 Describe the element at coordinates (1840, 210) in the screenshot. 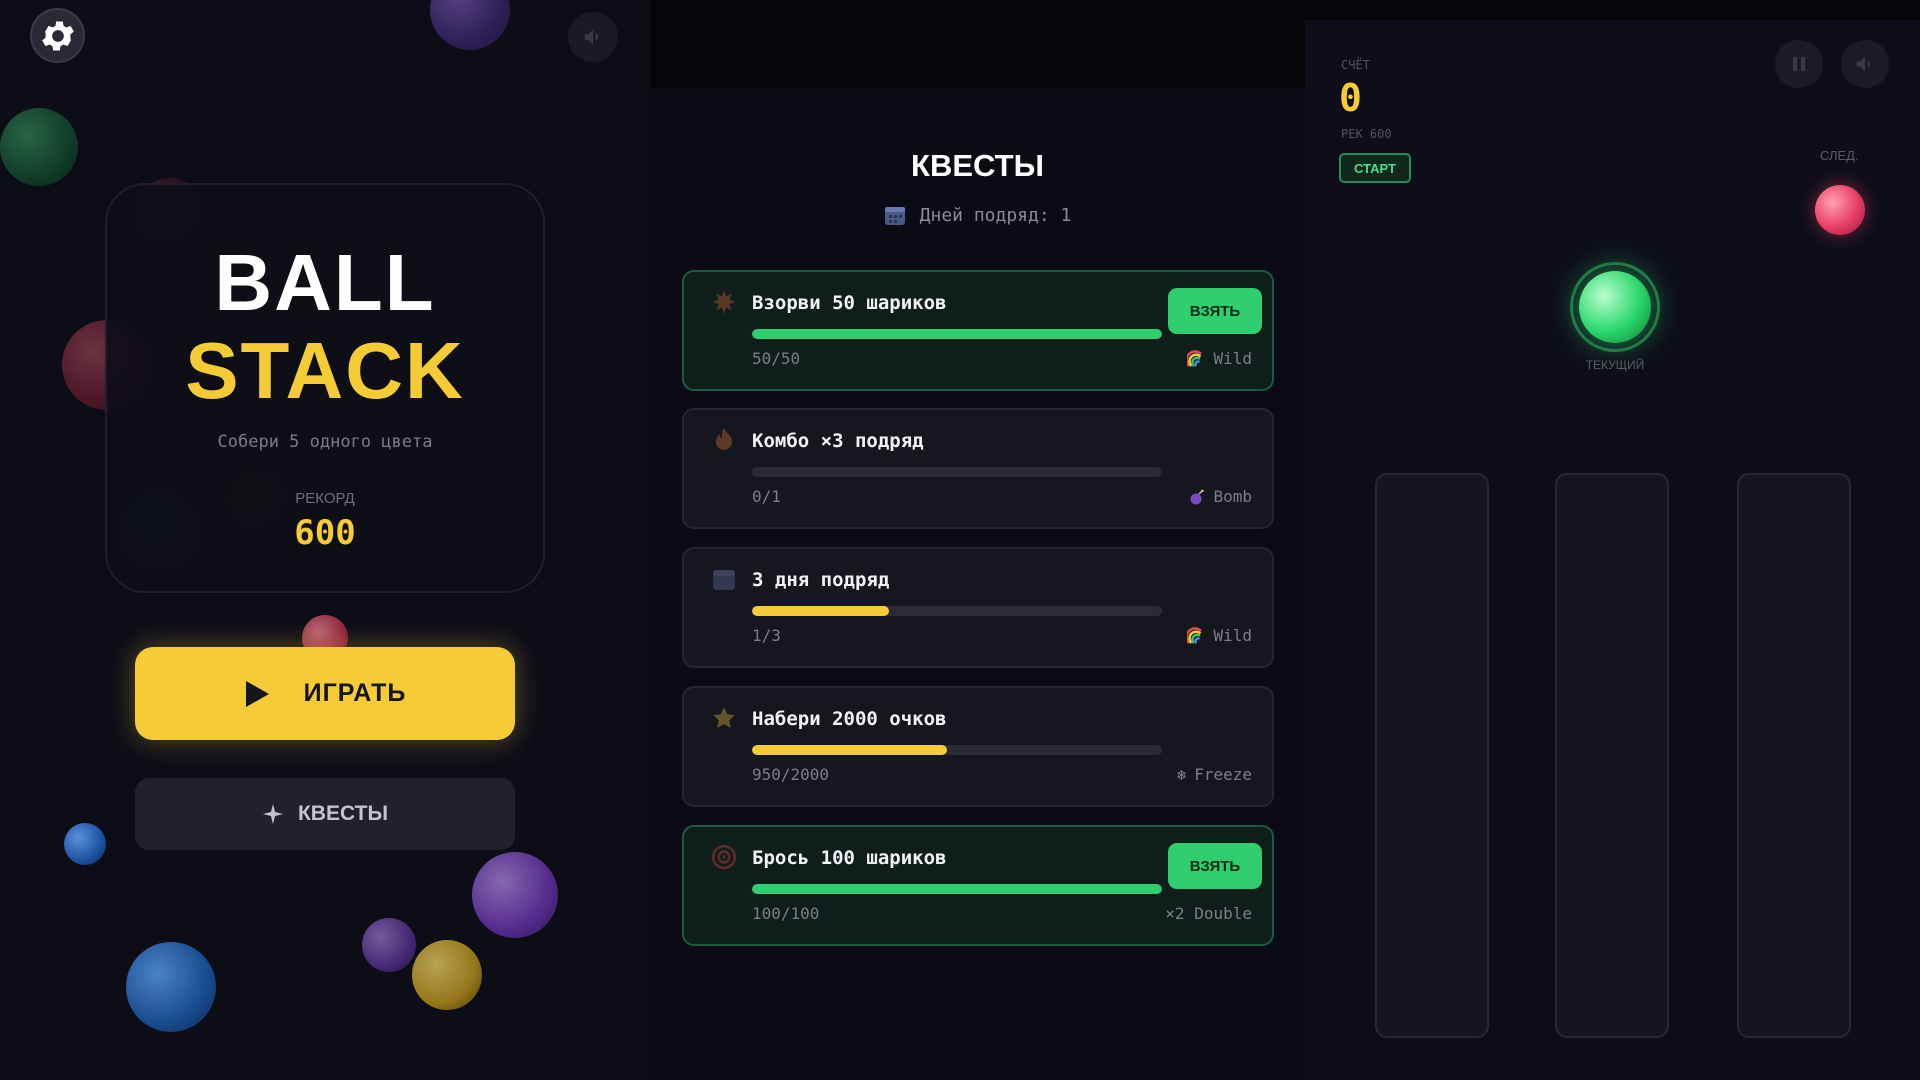

I see `next-ball` at that location.